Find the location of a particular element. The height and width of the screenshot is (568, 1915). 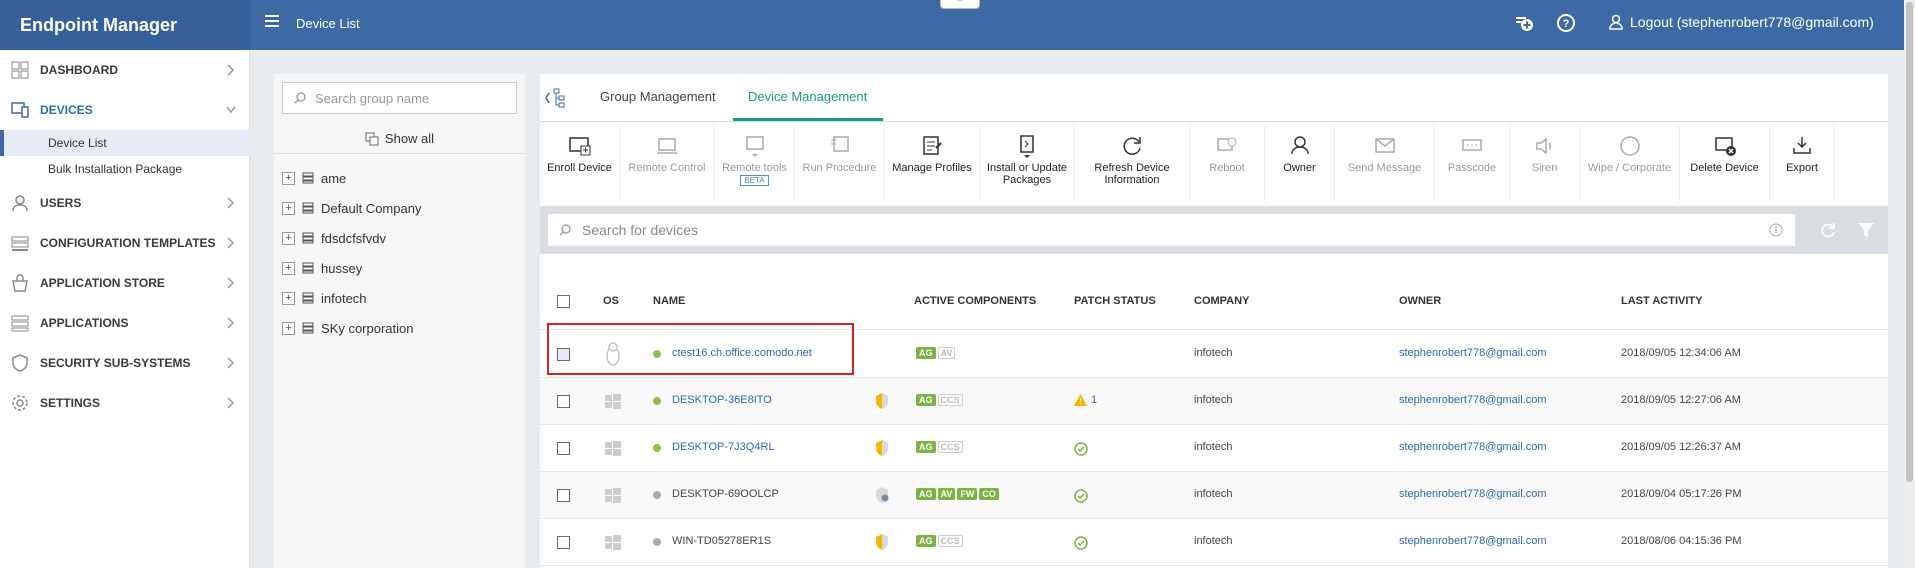

device-search-input: Search for devices is located at coordinates (1171, 230).